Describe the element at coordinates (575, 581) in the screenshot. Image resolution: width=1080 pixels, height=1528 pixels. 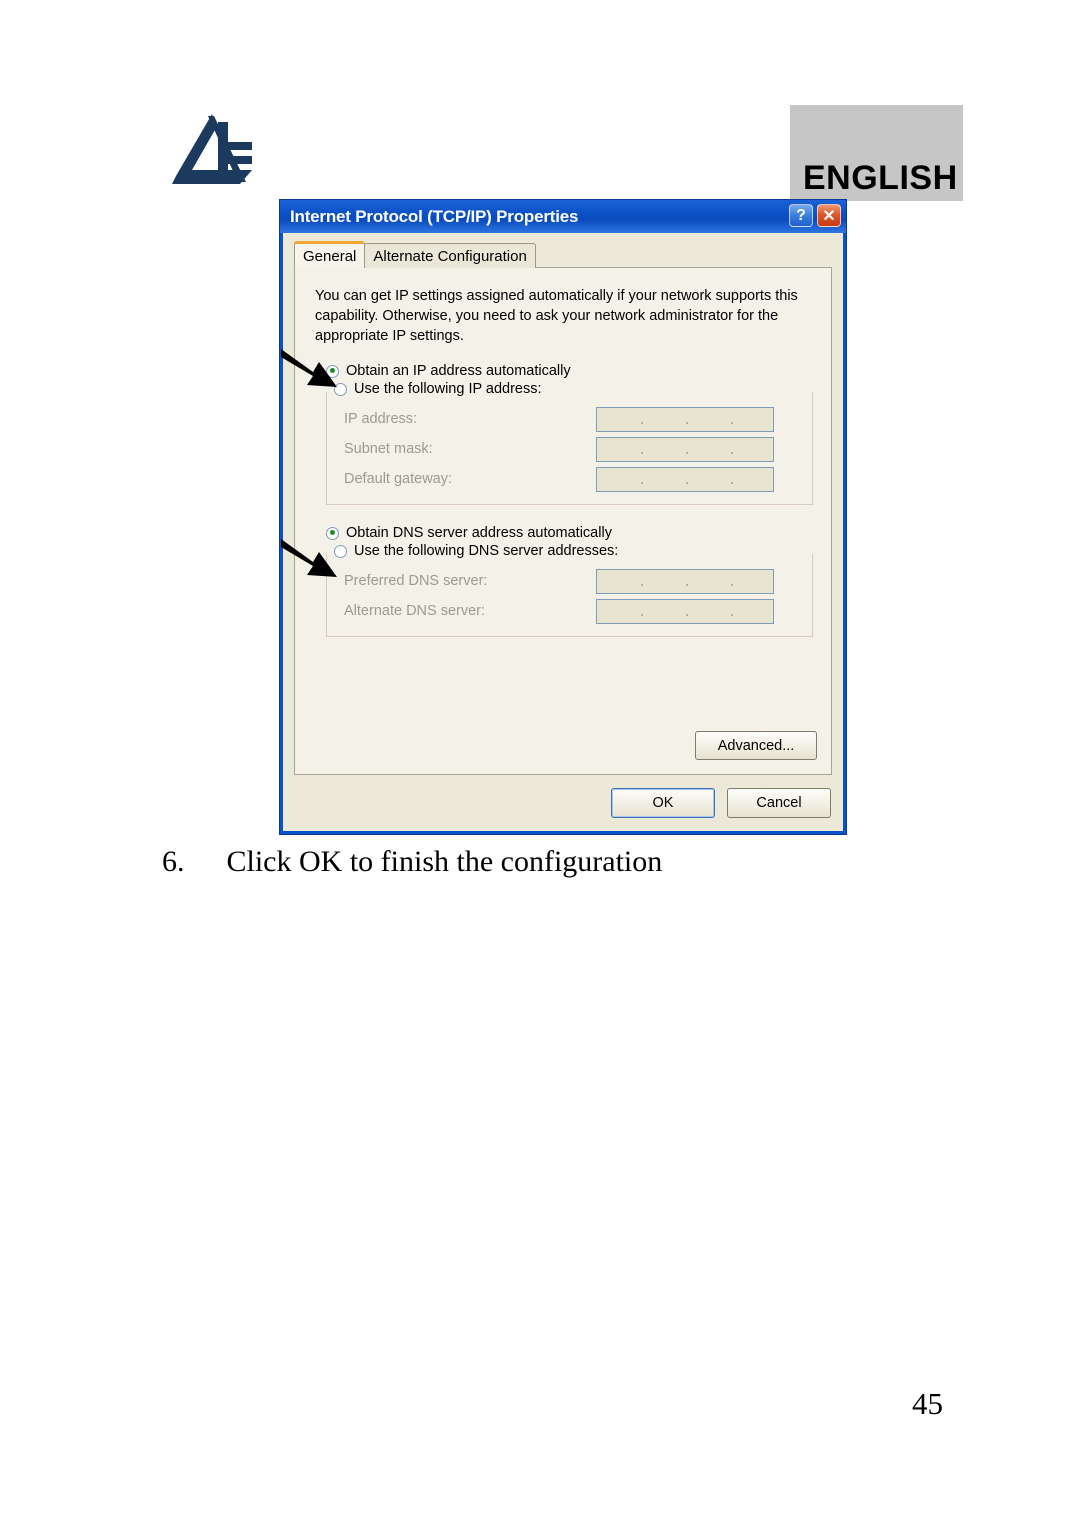
I see `field-row-preferred-dns: Preferred DNS server:` at that location.